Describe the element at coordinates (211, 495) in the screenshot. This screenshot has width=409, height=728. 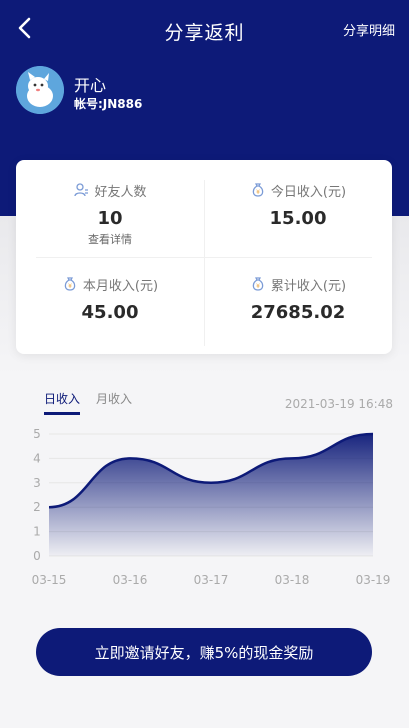
I see `income-area` at that location.